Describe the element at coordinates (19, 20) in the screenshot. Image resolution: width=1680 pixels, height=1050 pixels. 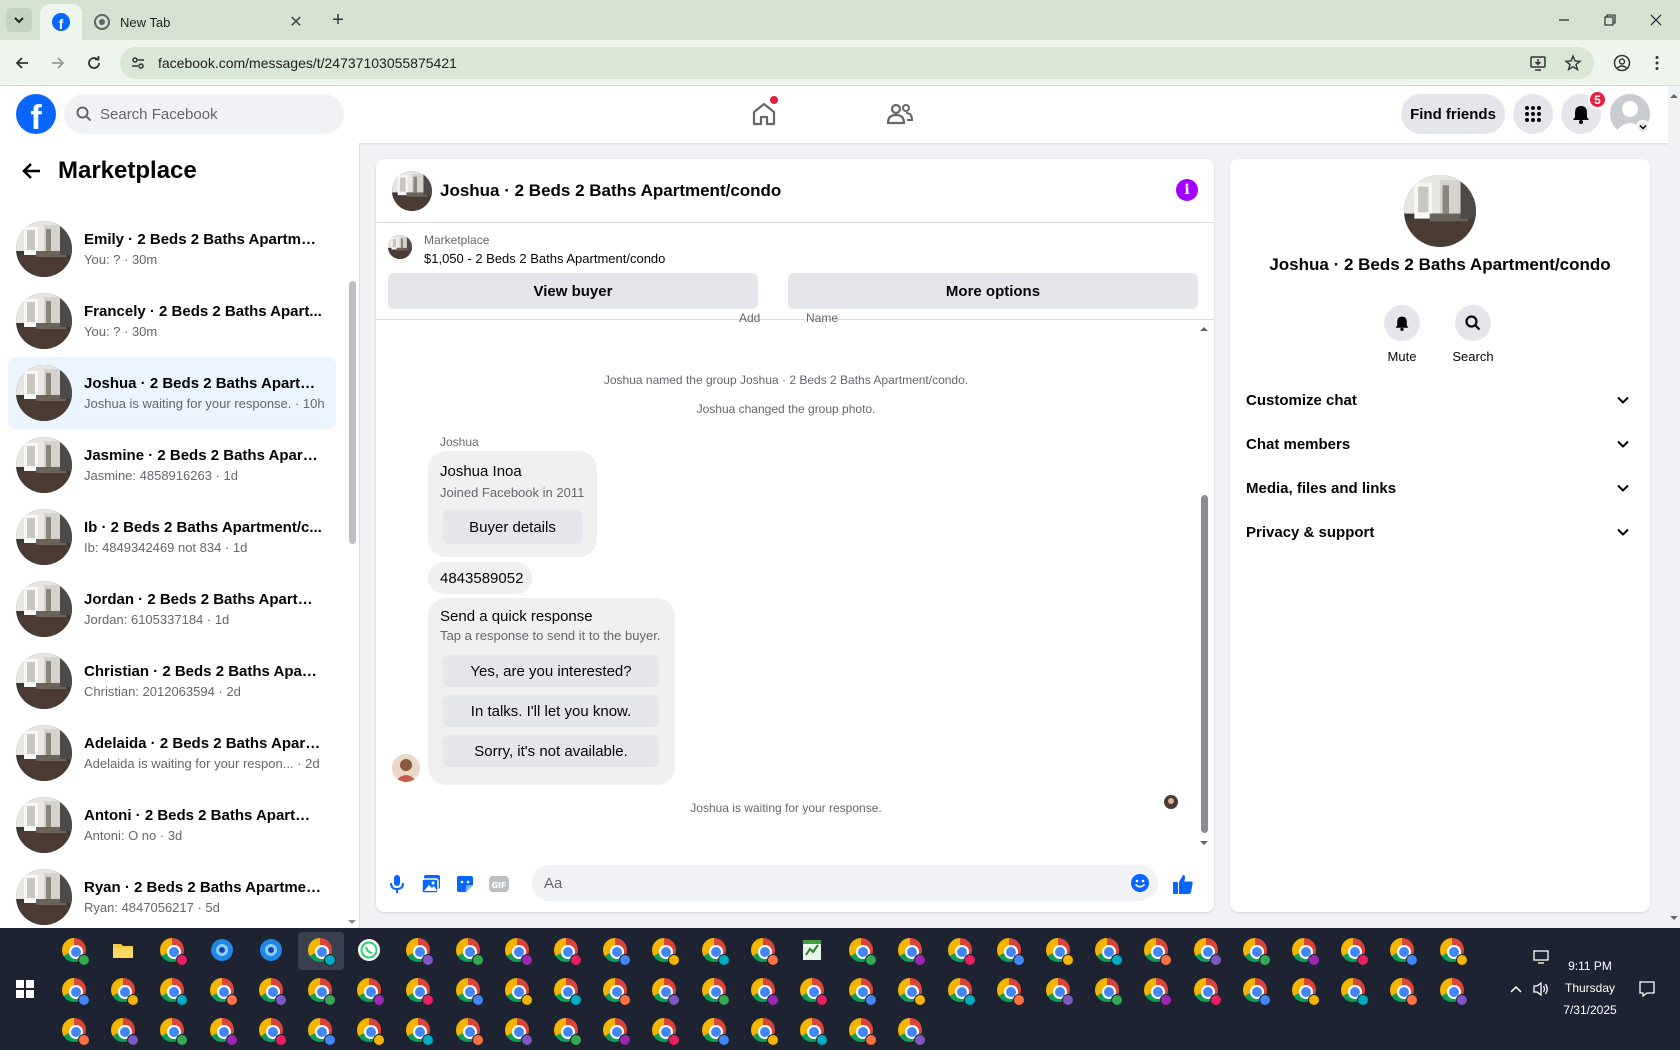
I see `tab-search-button` at that location.